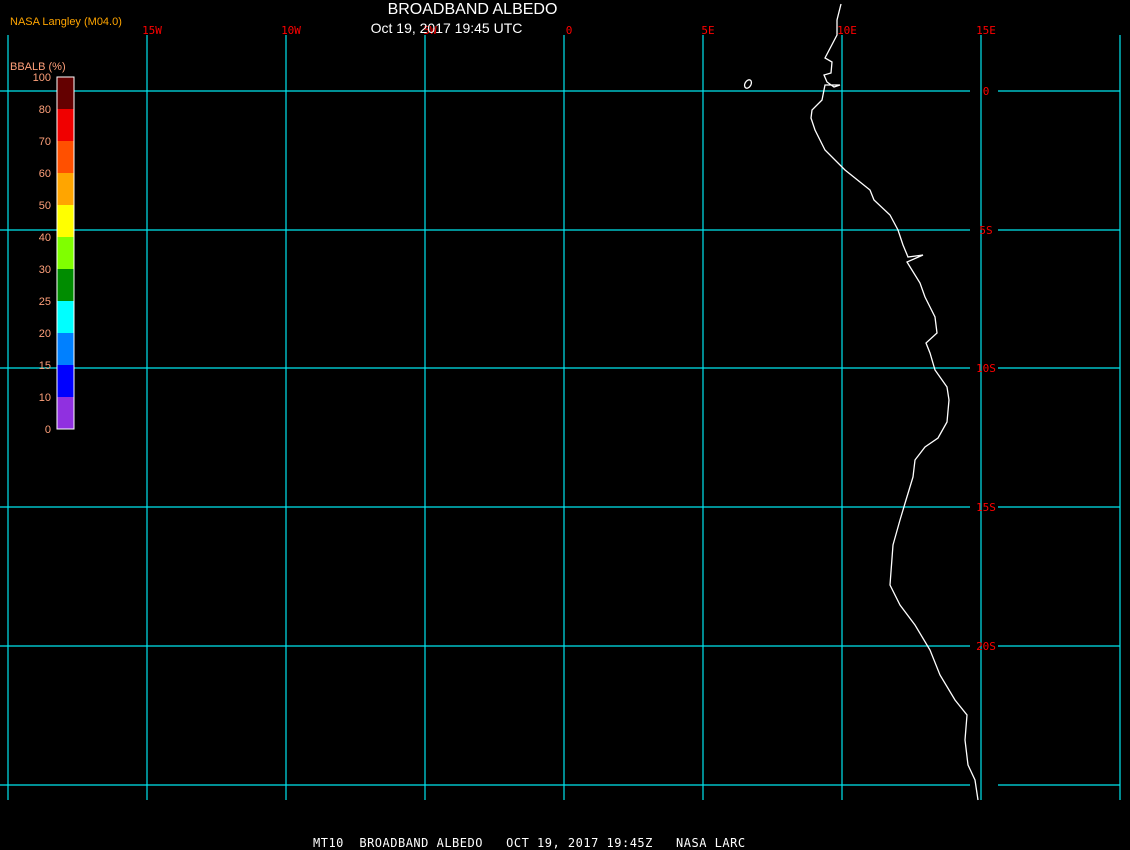 This screenshot has height=850, width=1130. I want to click on legend-tick-label: 50, so click(45, 206).